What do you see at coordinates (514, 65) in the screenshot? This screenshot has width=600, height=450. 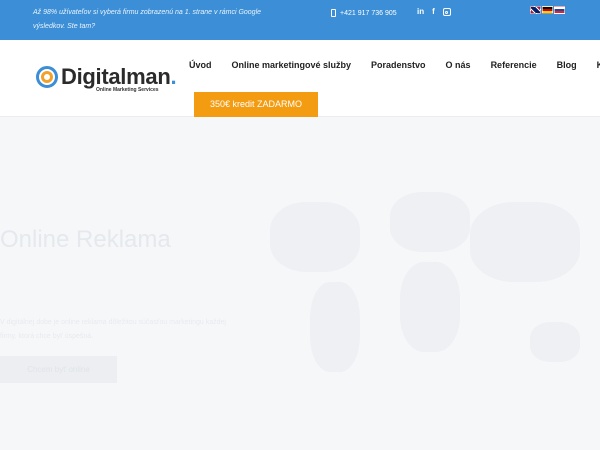 I see `nav-item-referencie: Referencie` at bounding box center [514, 65].